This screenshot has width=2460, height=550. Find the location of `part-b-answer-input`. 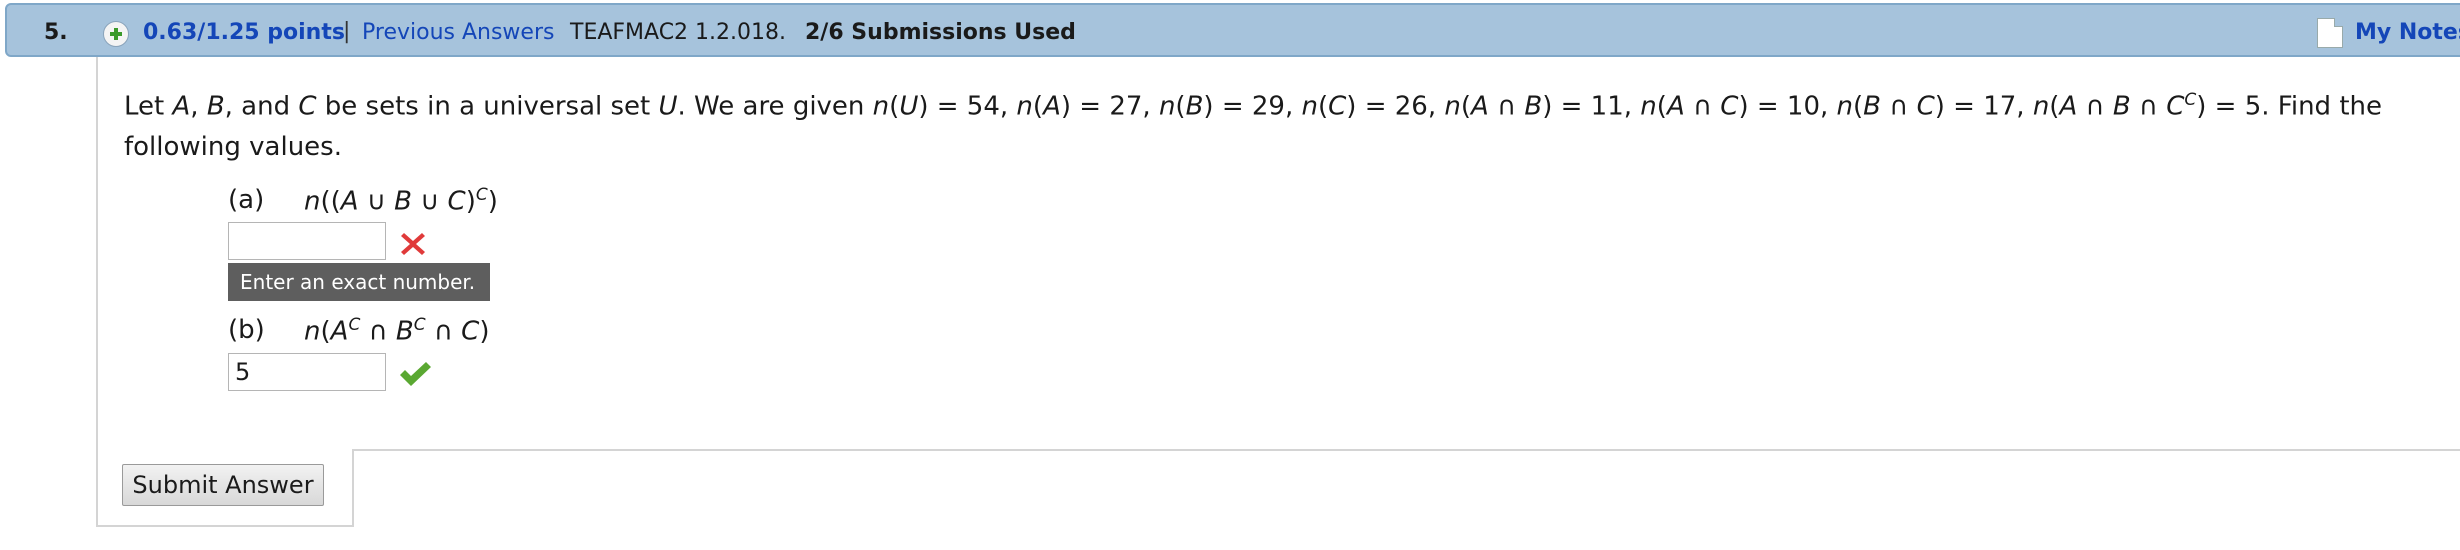

part-b-answer-input is located at coordinates (307, 372).